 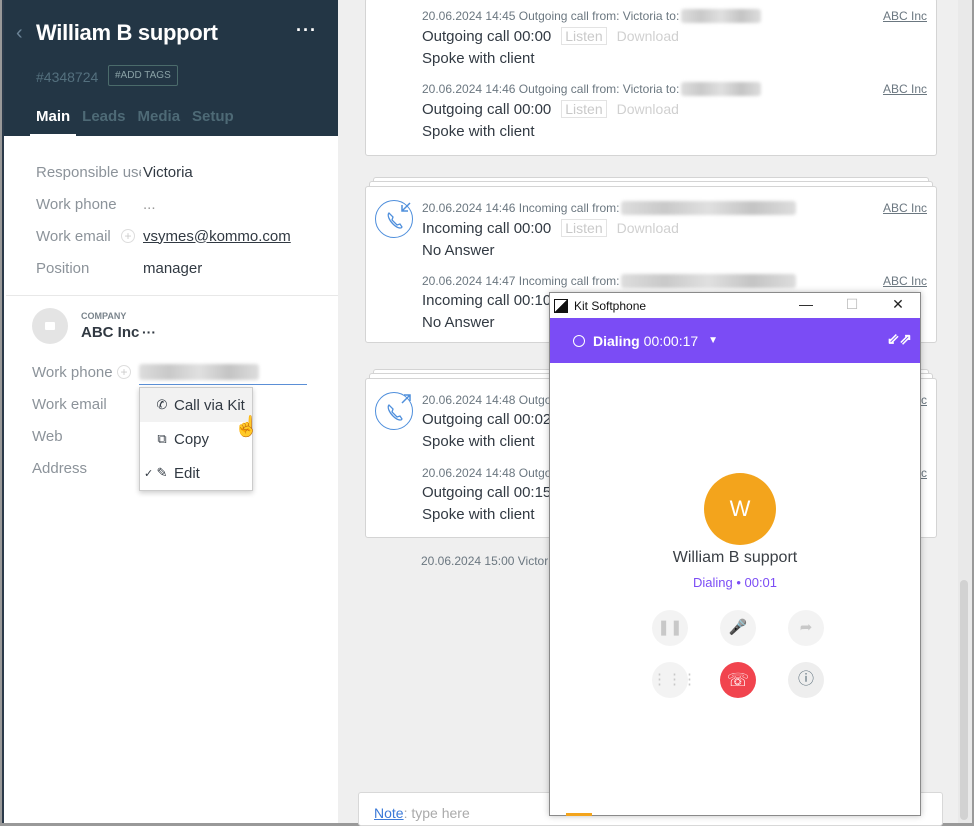 What do you see at coordinates (110, 332) in the screenshot?
I see `company-name: ABC Inc` at bounding box center [110, 332].